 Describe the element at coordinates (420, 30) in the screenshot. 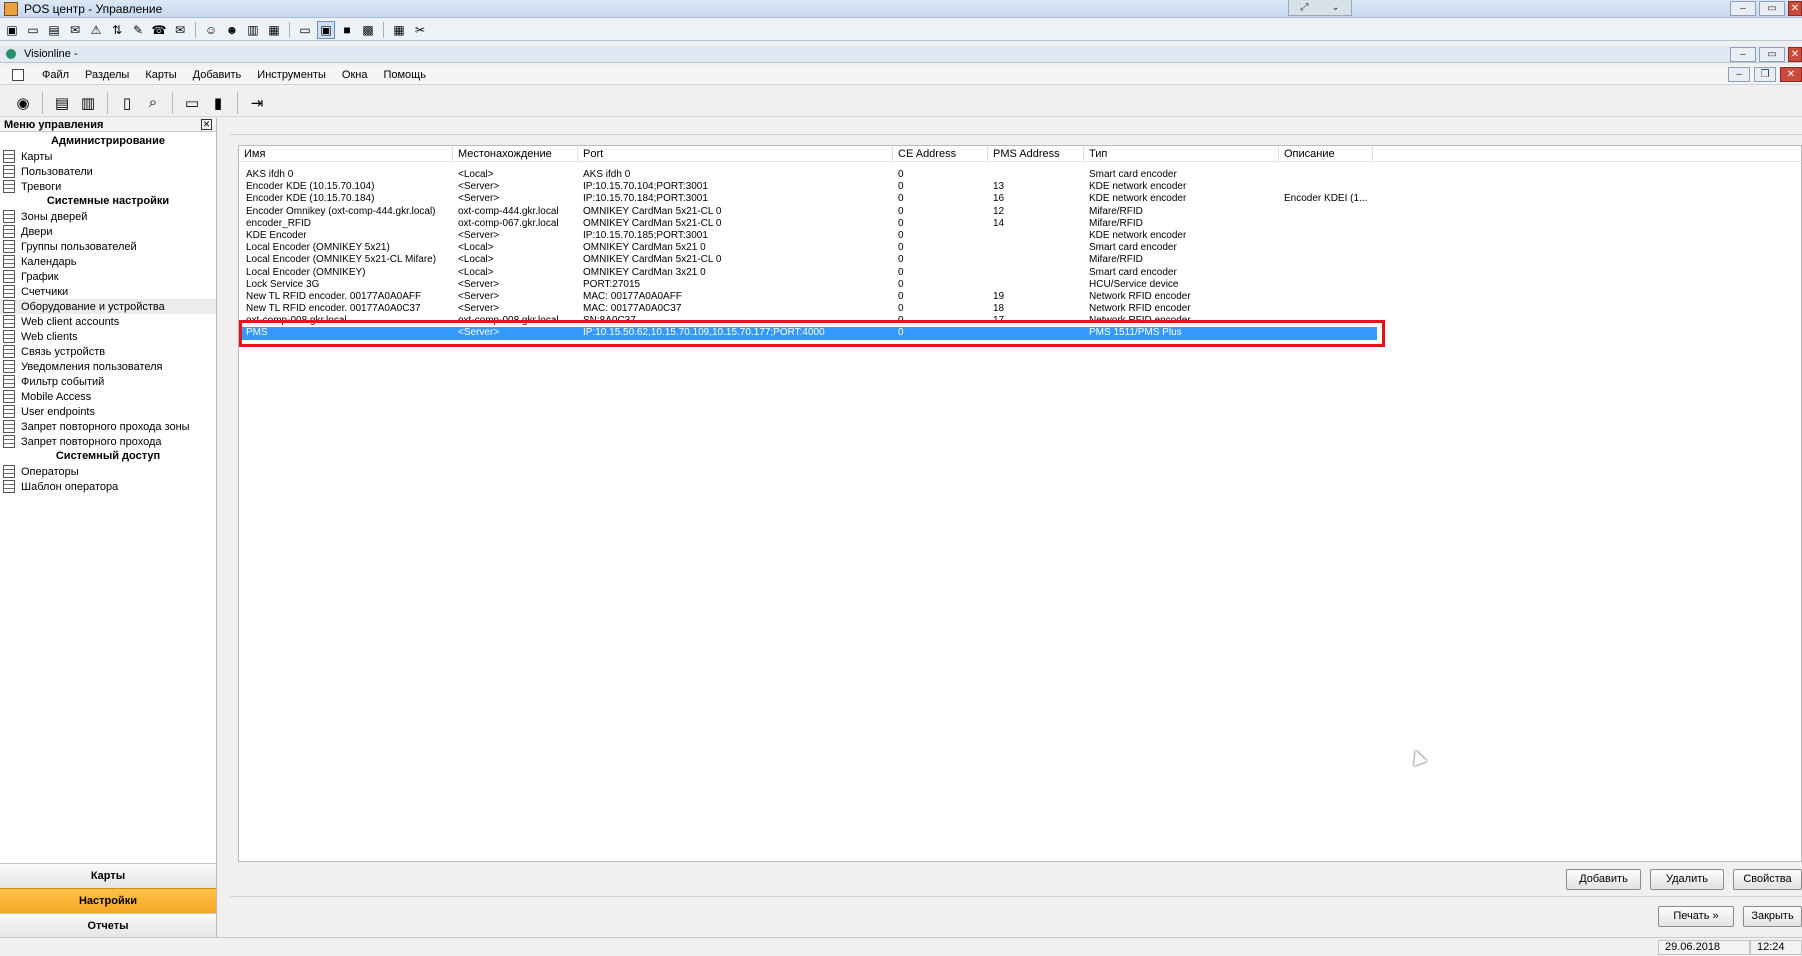

I see `tools-icon: ✂` at that location.